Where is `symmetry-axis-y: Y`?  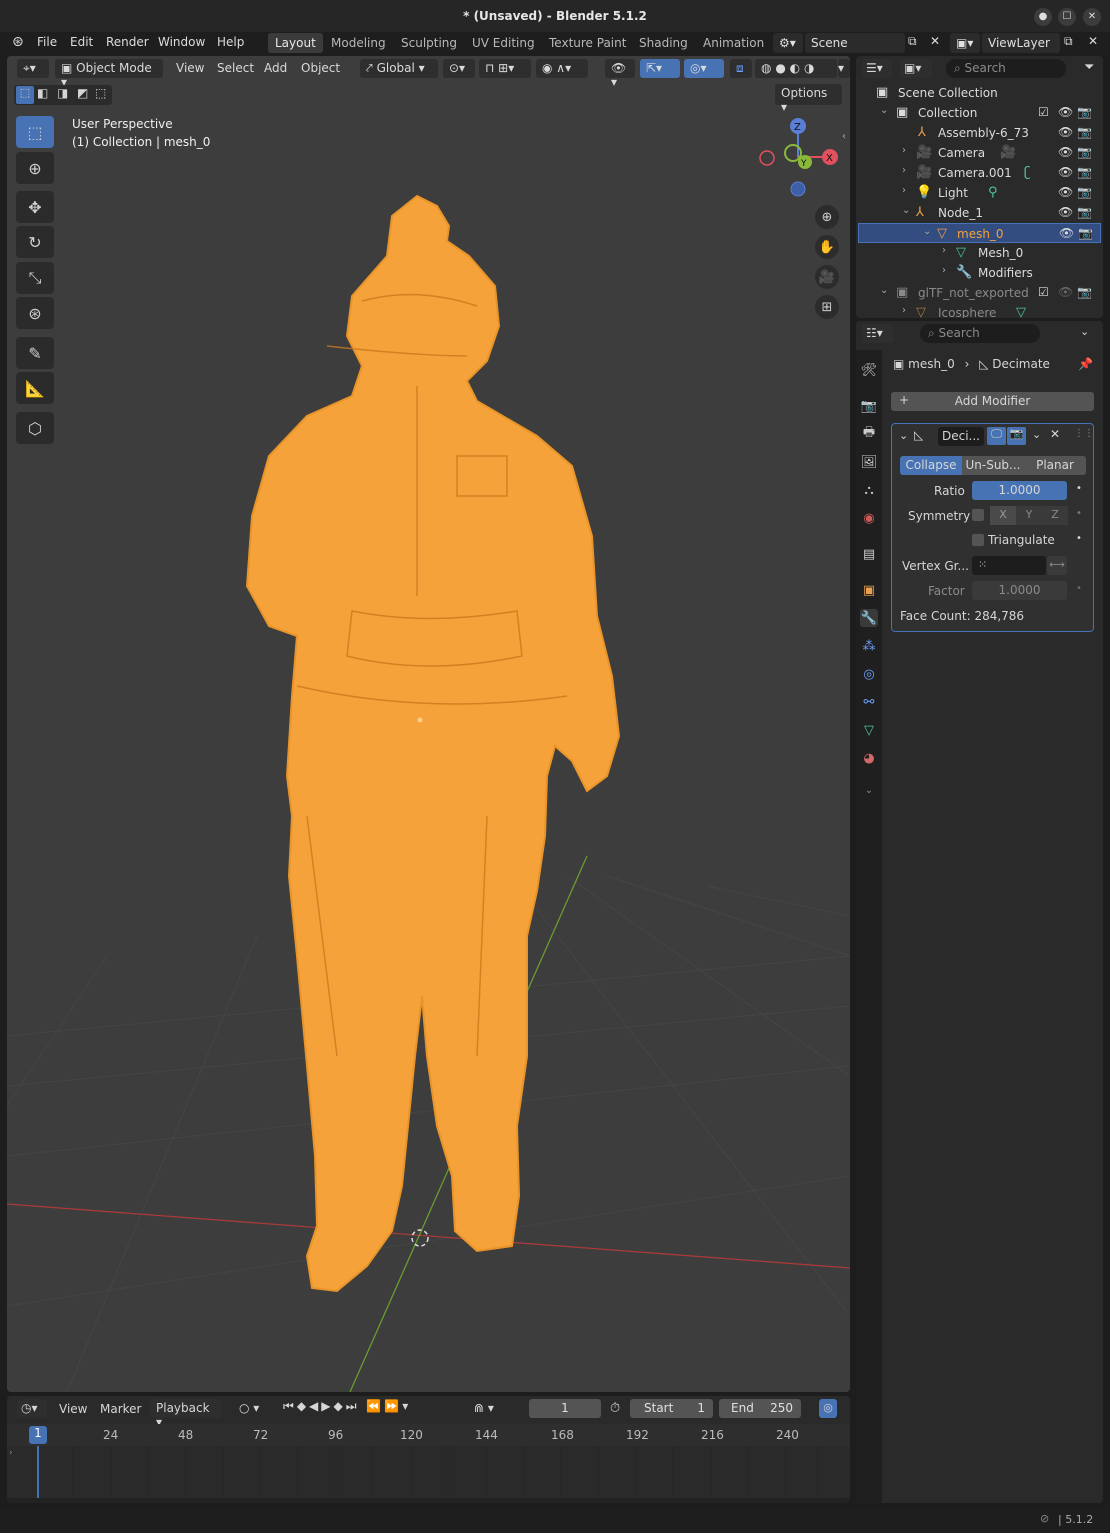 symmetry-axis-y: Y is located at coordinates (1029, 515).